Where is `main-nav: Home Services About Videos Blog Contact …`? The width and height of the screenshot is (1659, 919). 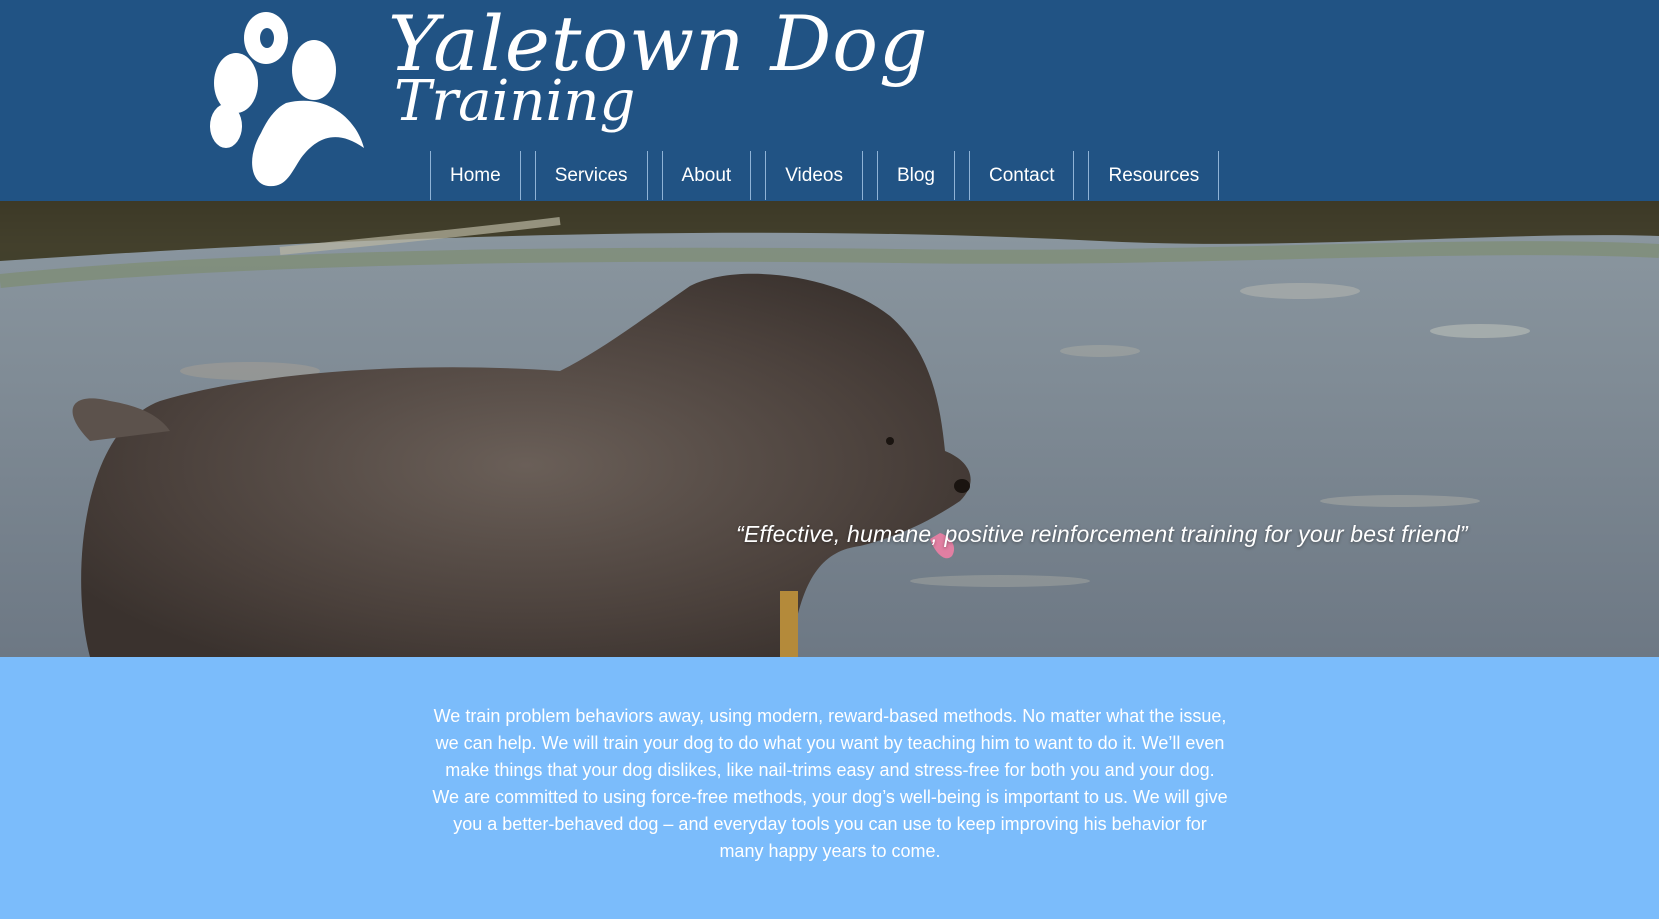 main-nav: Home Services About Videos Blog Contact … is located at coordinates (831, 176).